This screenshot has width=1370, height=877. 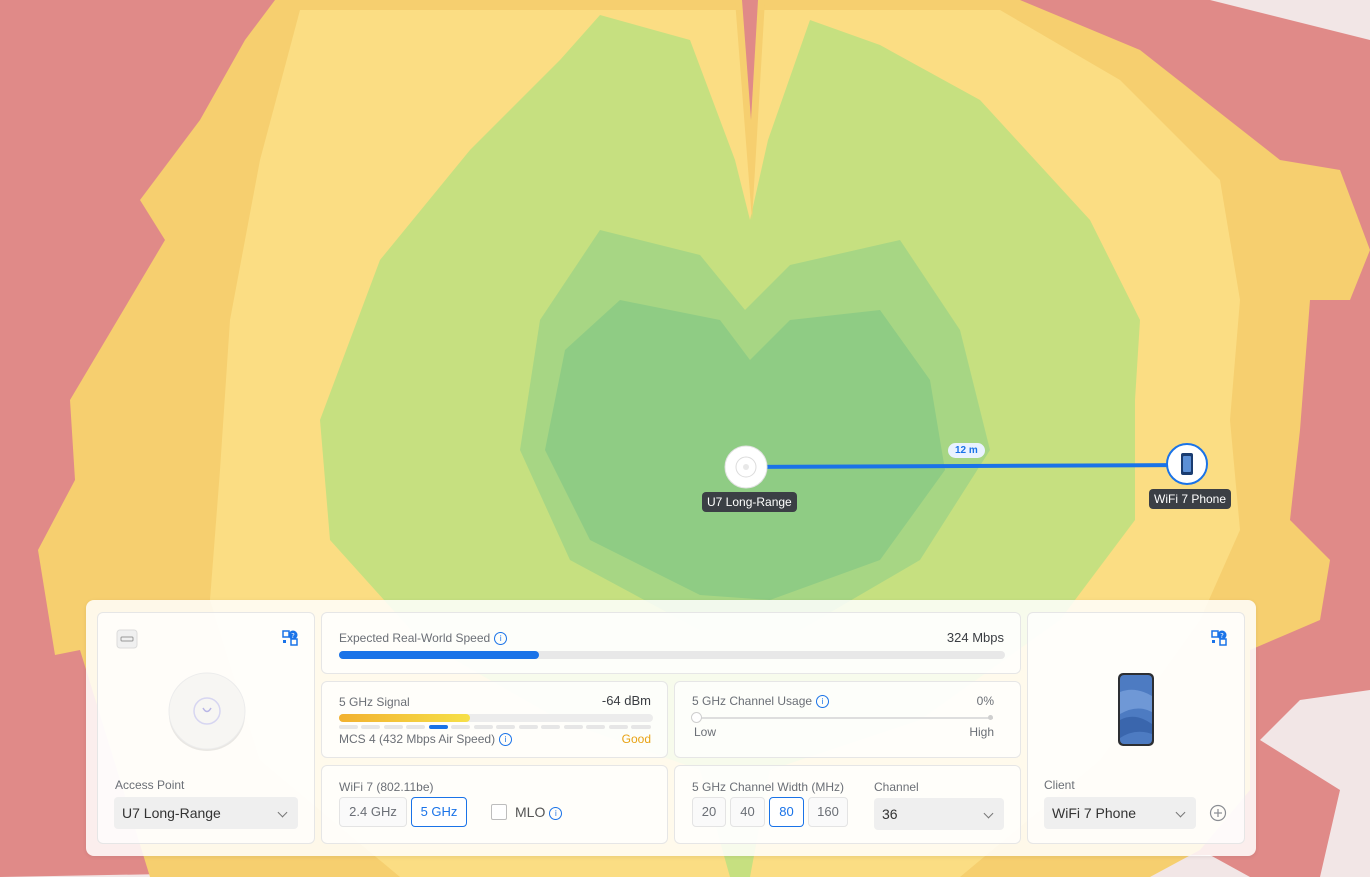 I want to click on wifi-band-card: WiFi 7 (802.11be) 2.4 GHz 5 GHz MLO i, so click(x=494, y=804).